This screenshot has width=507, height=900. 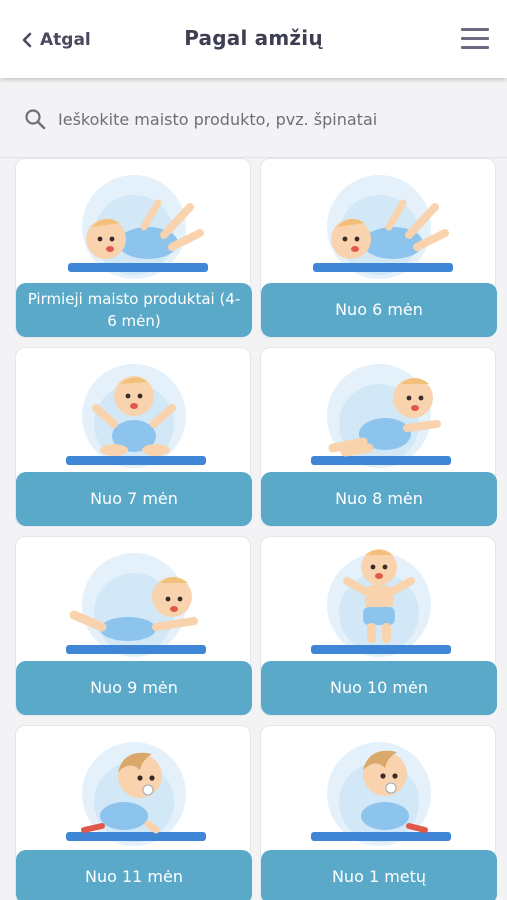 I want to click on age-card-6m: Nuo 6 mėn, so click(x=378, y=248).